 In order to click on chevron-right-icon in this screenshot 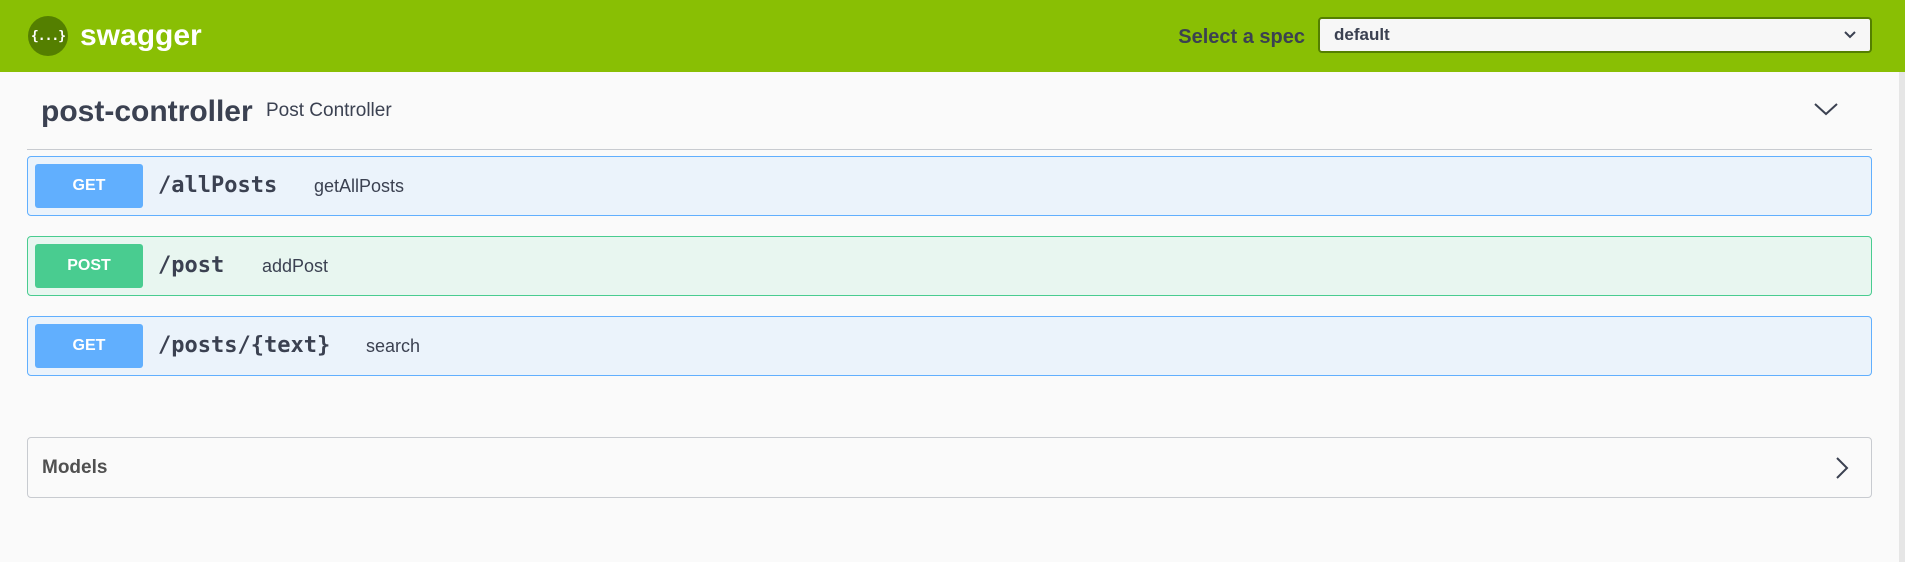, I will do `click(1842, 468)`.